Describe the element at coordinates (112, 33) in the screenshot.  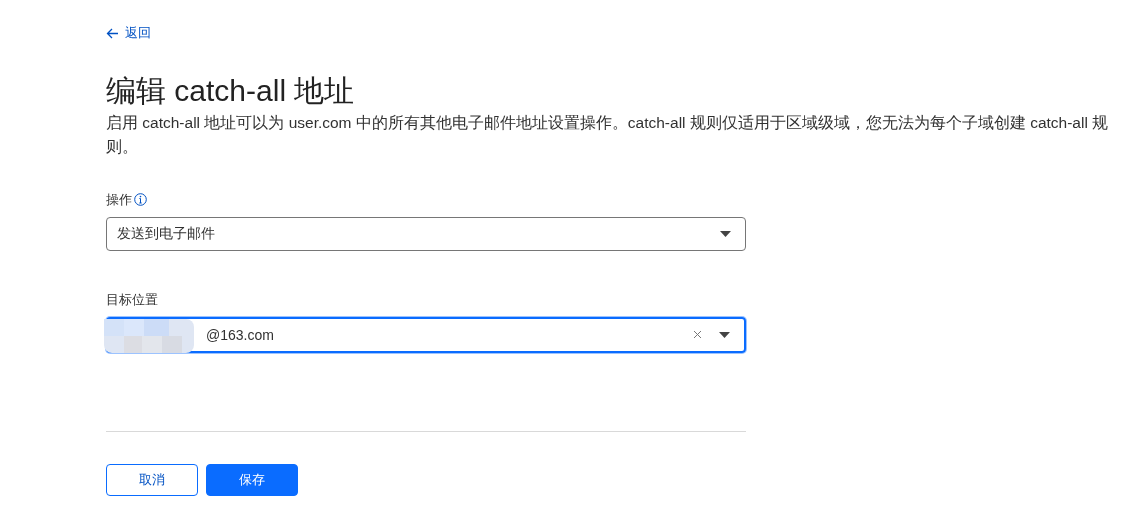
I see `back-arrow-icon` at that location.